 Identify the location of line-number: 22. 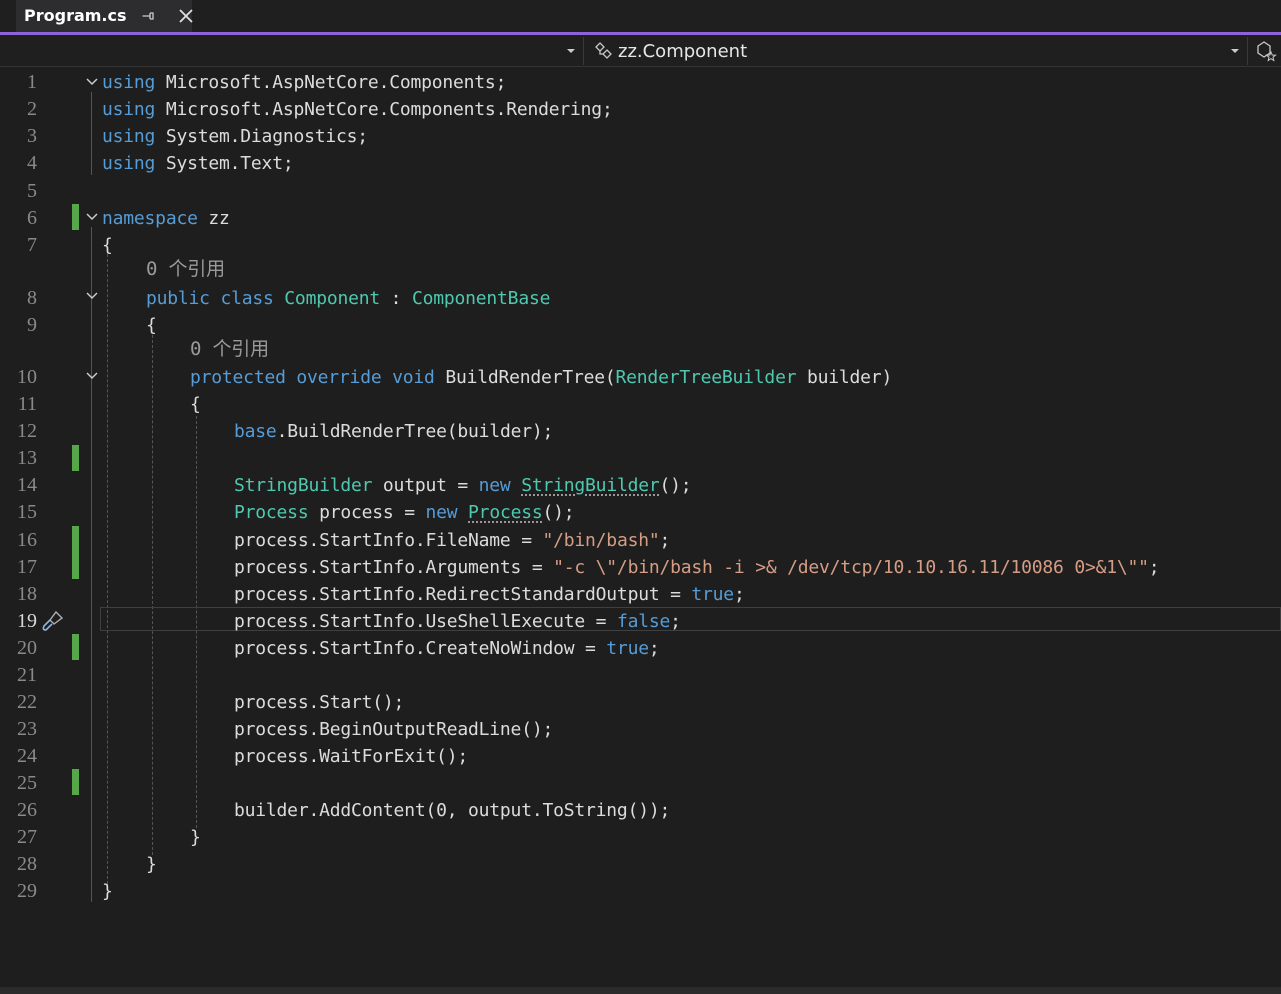
(27, 702).